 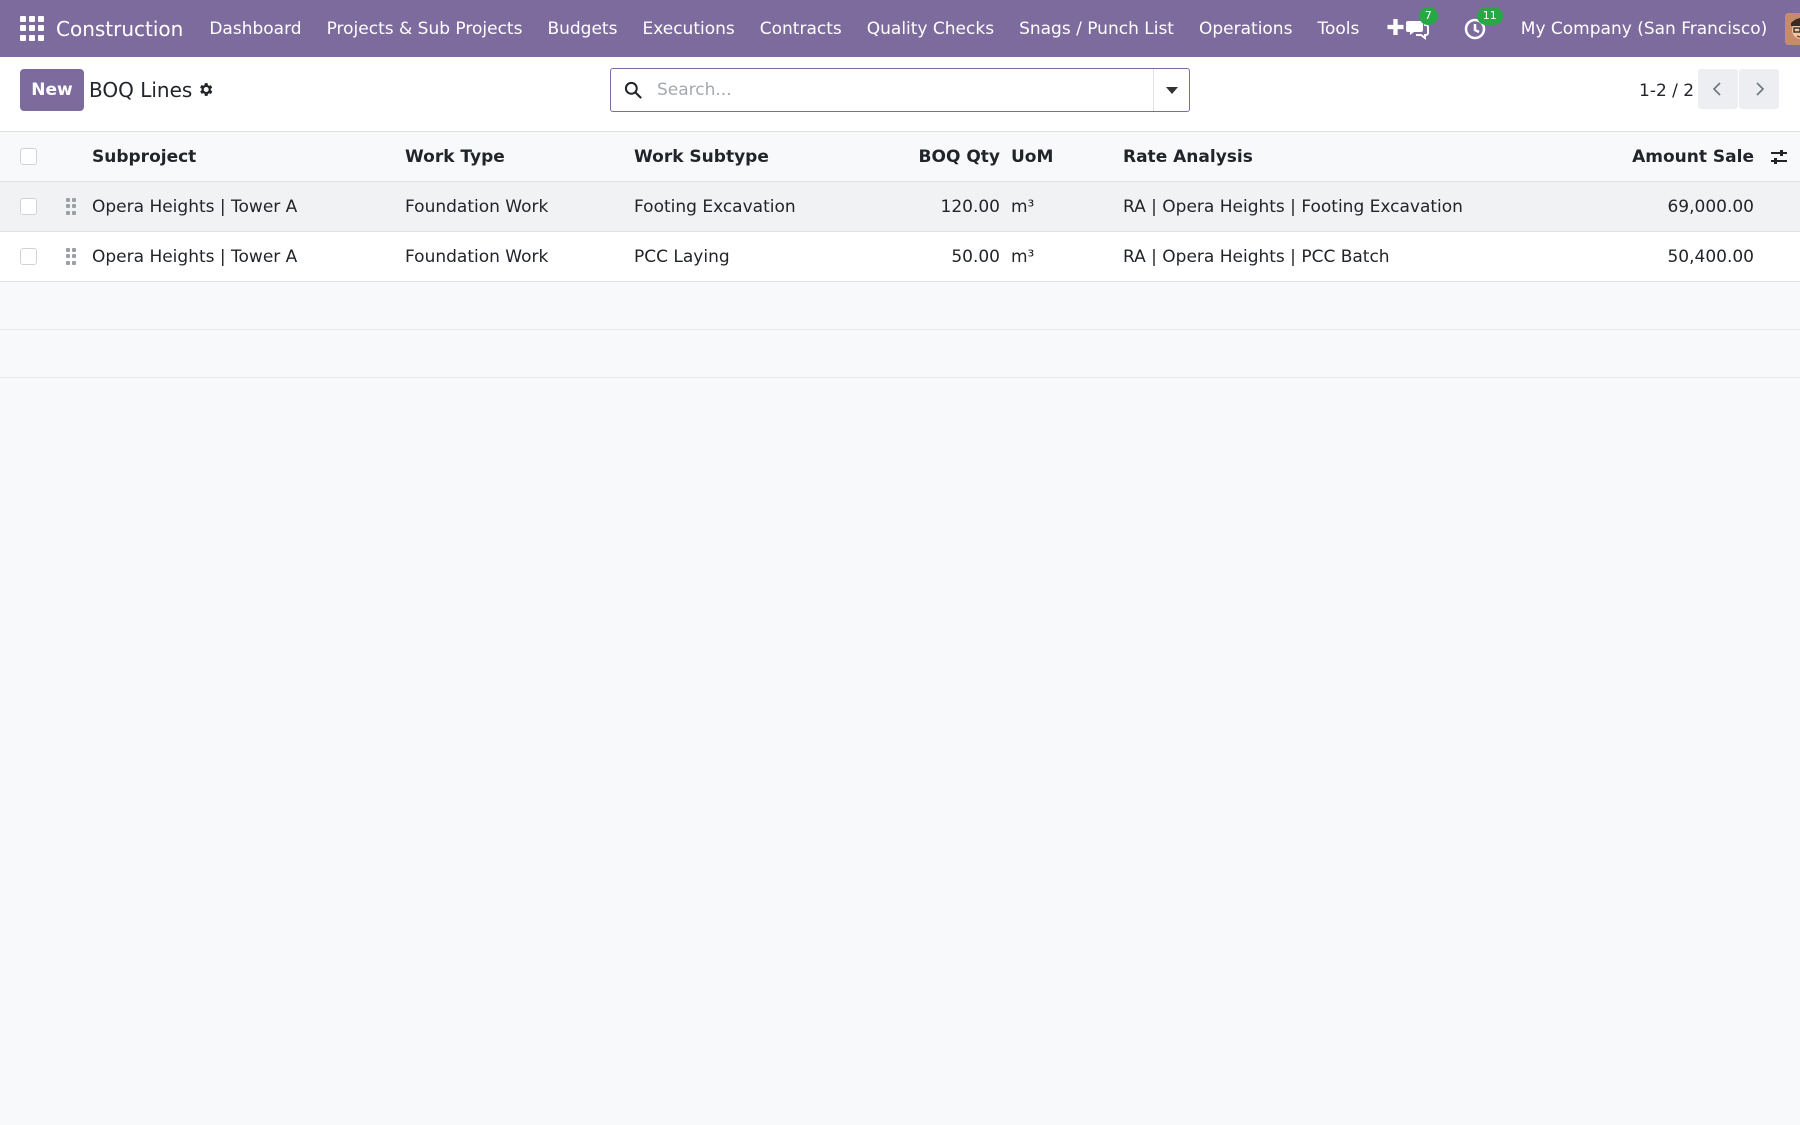 I want to click on caret-down-icon, so click(x=1171, y=90).